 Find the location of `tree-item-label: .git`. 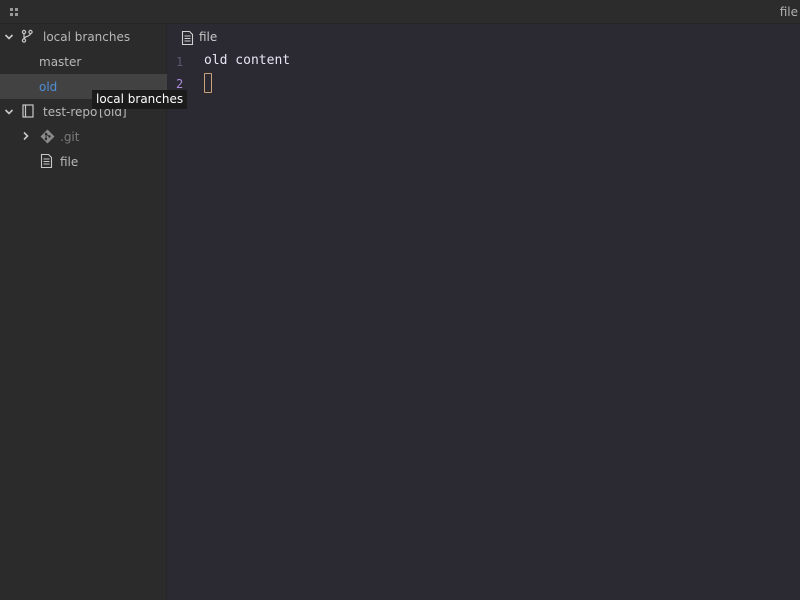

tree-item-label: .git is located at coordinates (70, 137).